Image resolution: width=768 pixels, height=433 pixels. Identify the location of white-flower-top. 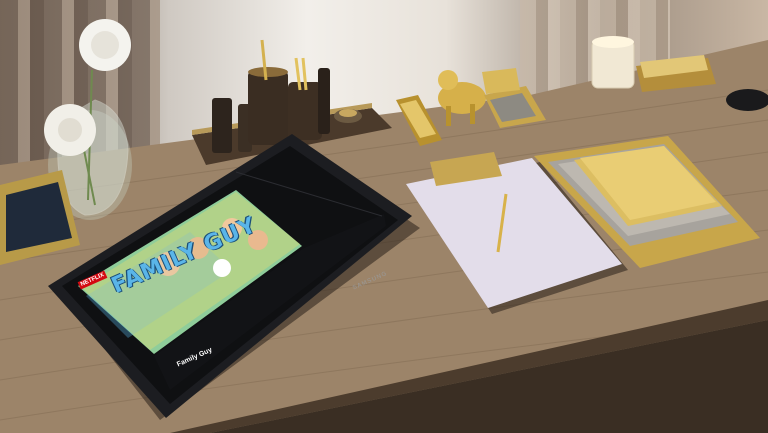
(105, 45).